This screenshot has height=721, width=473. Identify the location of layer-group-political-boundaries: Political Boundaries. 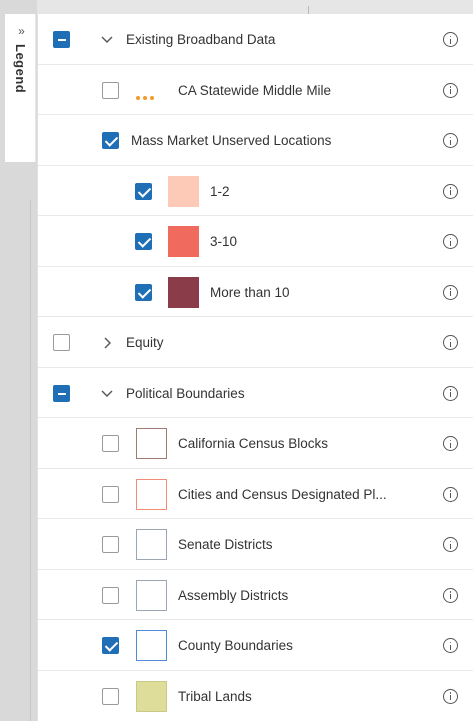
(255, 393).